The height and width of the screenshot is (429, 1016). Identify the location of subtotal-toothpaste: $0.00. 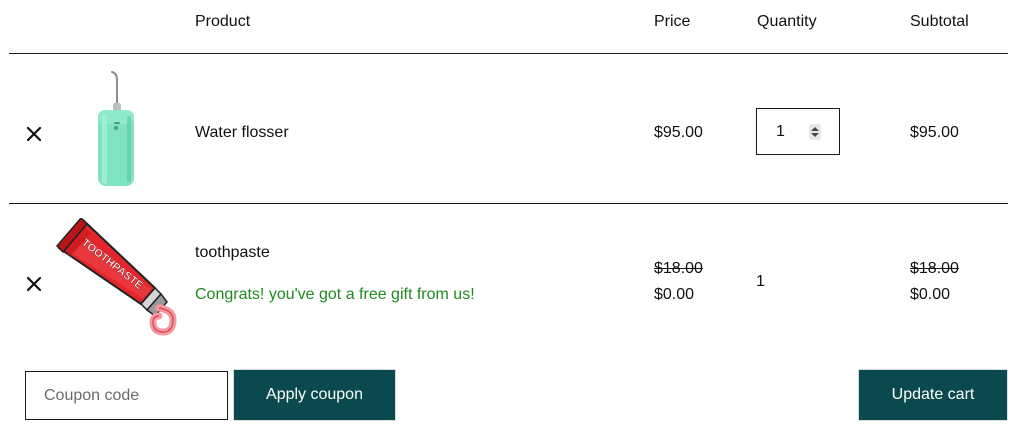
(930, 294).